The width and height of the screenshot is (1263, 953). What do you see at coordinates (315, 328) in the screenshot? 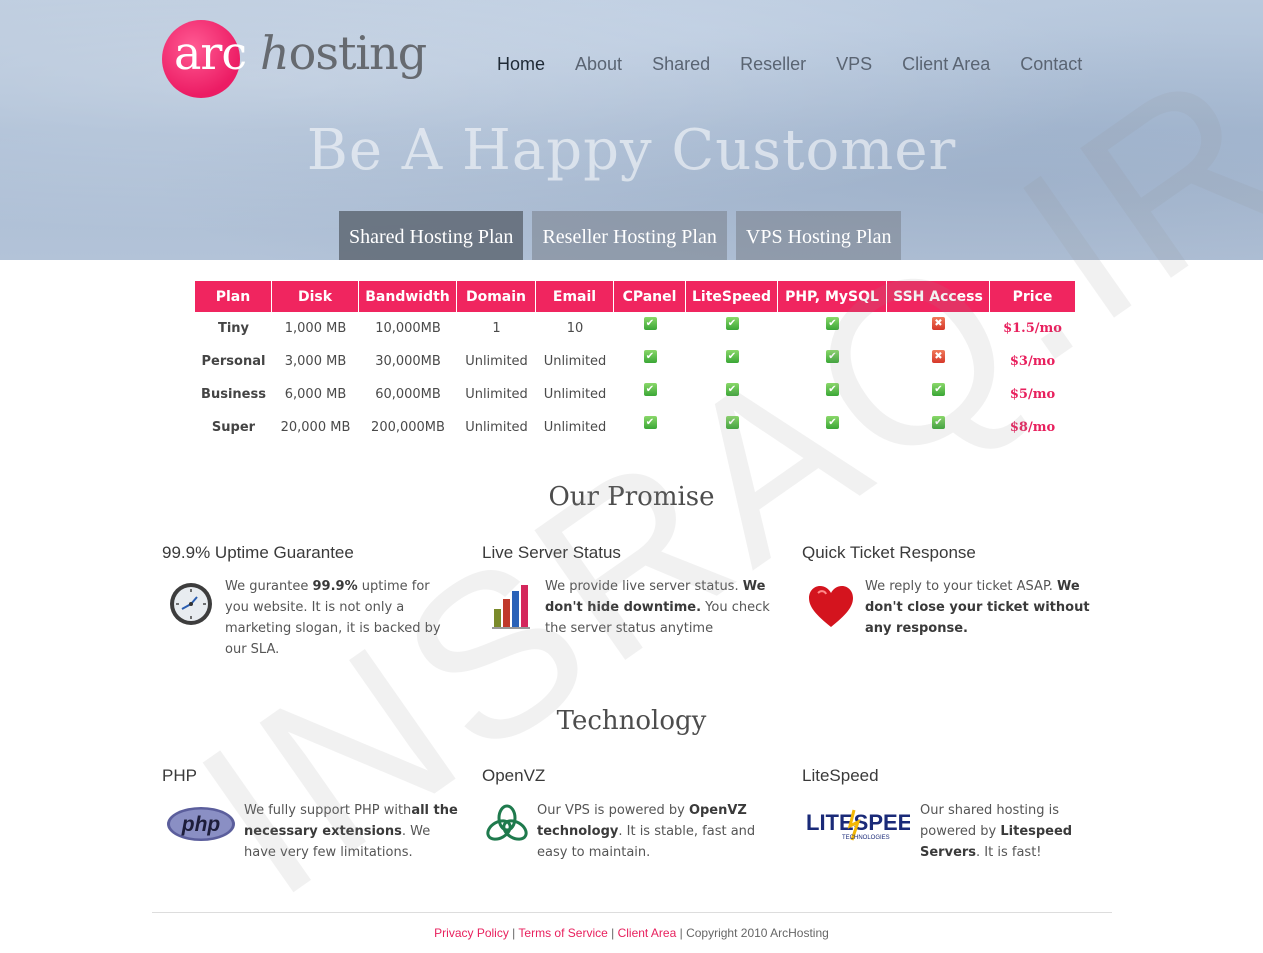
I see `cell-disk: 1,000 MB` at bounding box center [315, 328].